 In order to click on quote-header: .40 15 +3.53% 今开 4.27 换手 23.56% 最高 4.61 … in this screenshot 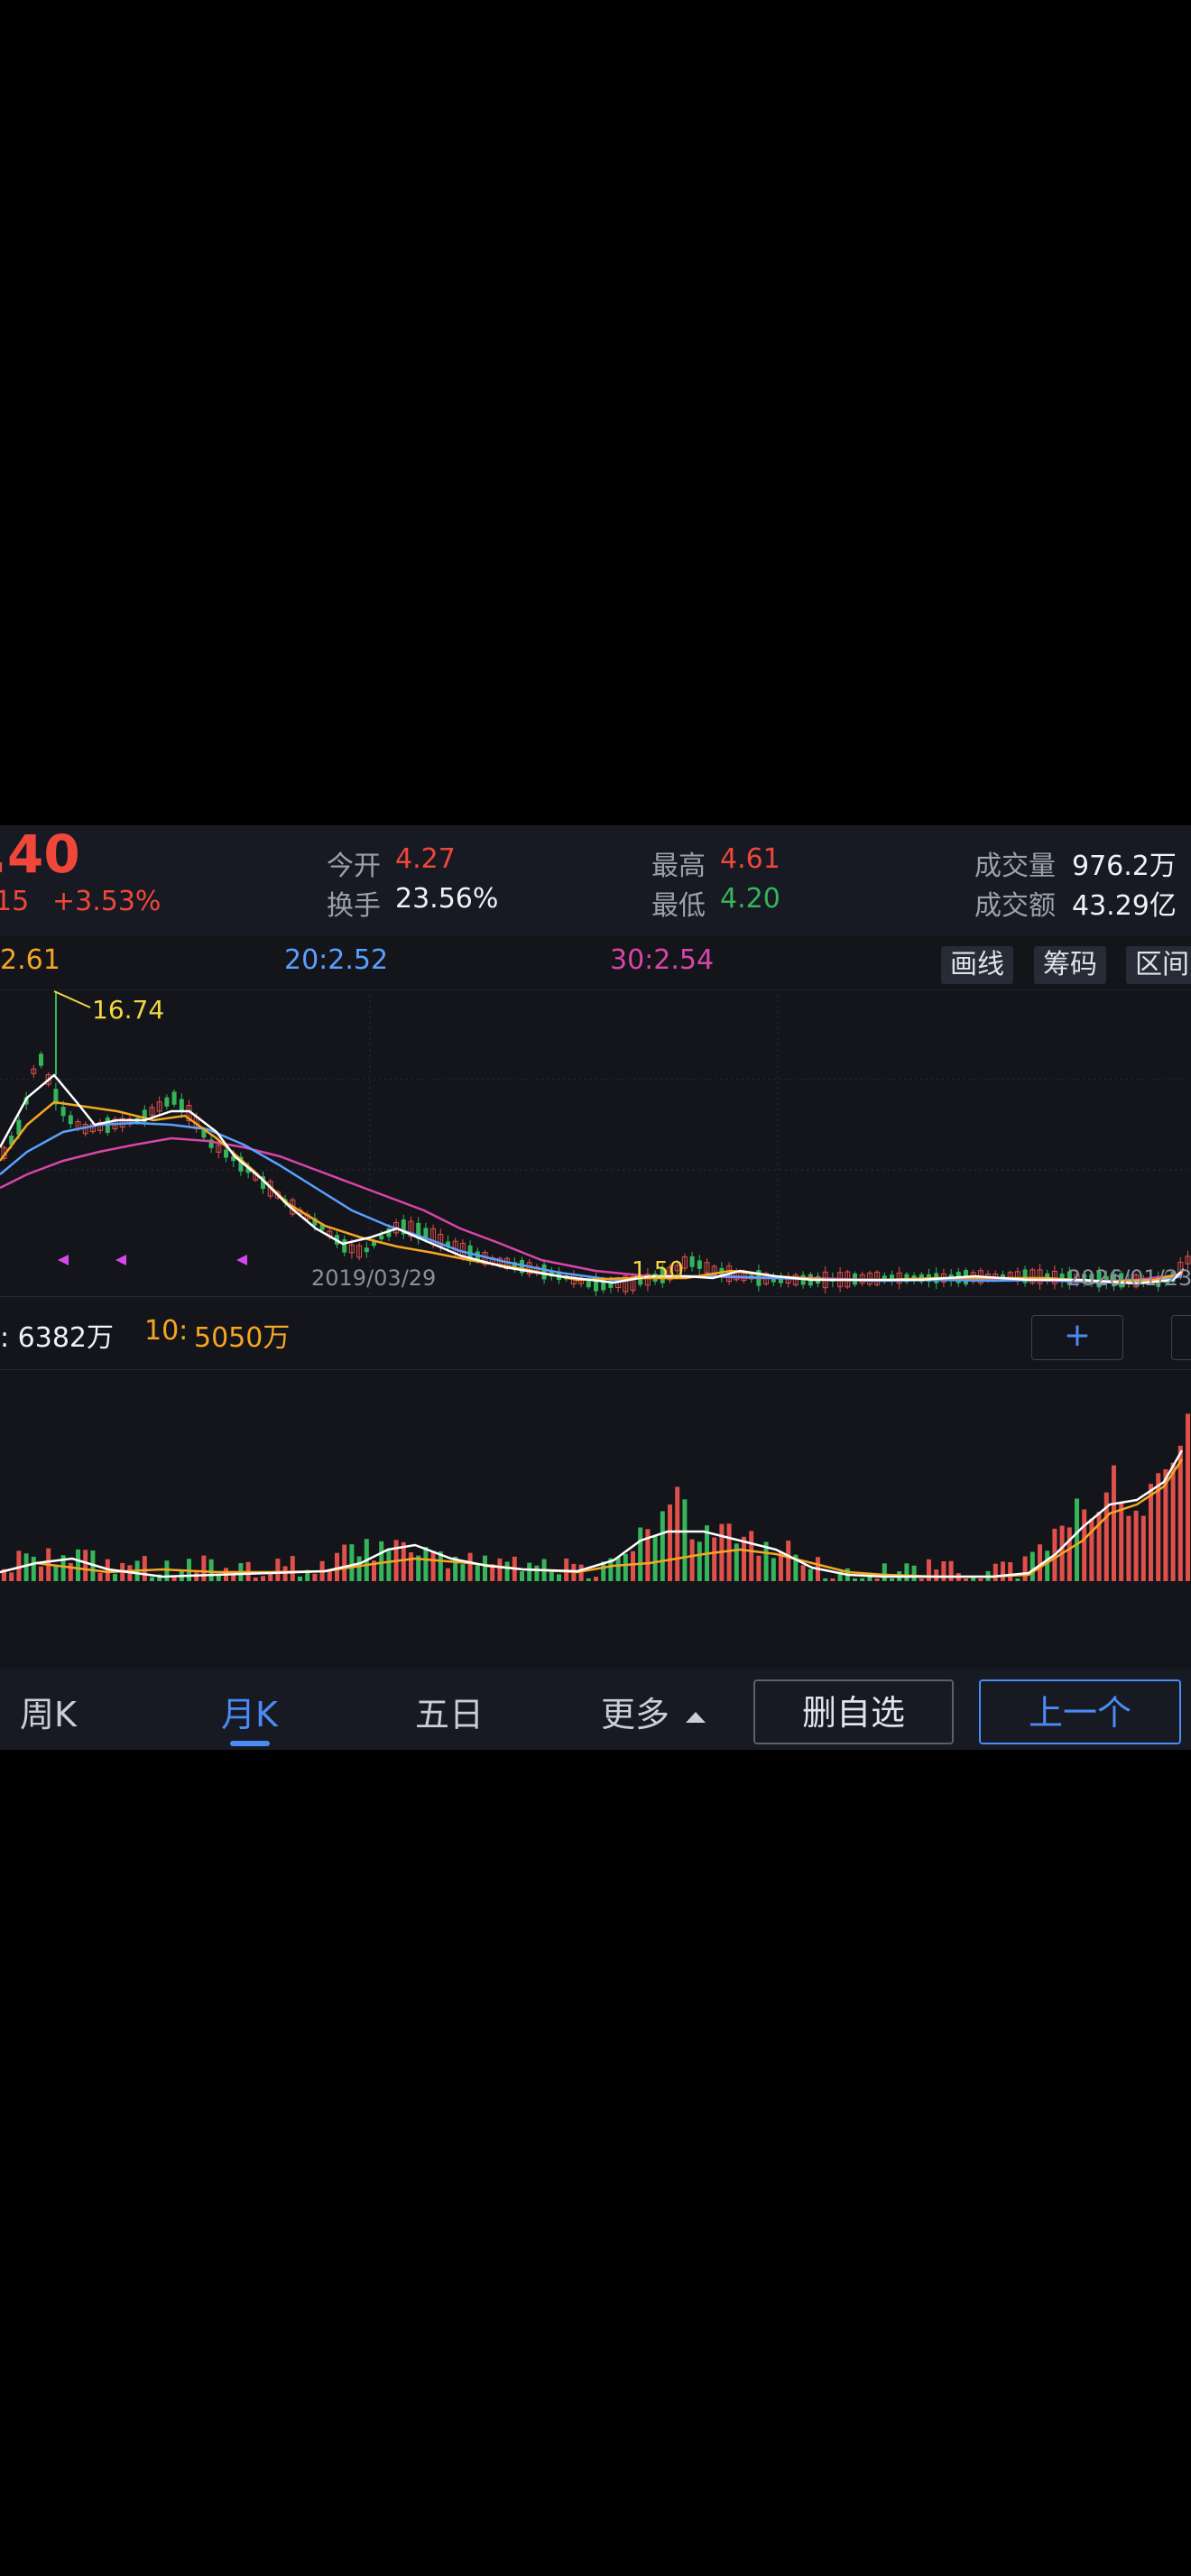, I will do `click(595, 879)`.